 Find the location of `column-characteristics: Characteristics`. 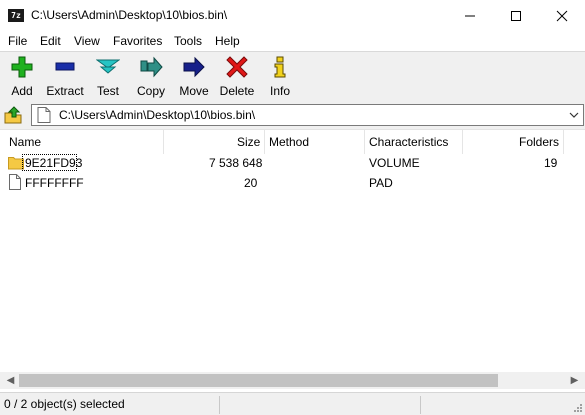

column-characteristics: Characteristics is located at coordinates (408, 142).